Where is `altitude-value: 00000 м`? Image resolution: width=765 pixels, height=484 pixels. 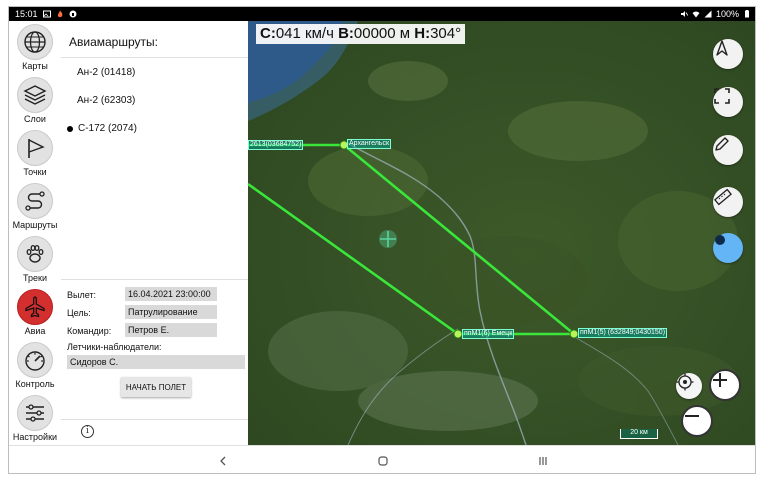 altitude-value: 00000 м is located at coordinates (382, 33).